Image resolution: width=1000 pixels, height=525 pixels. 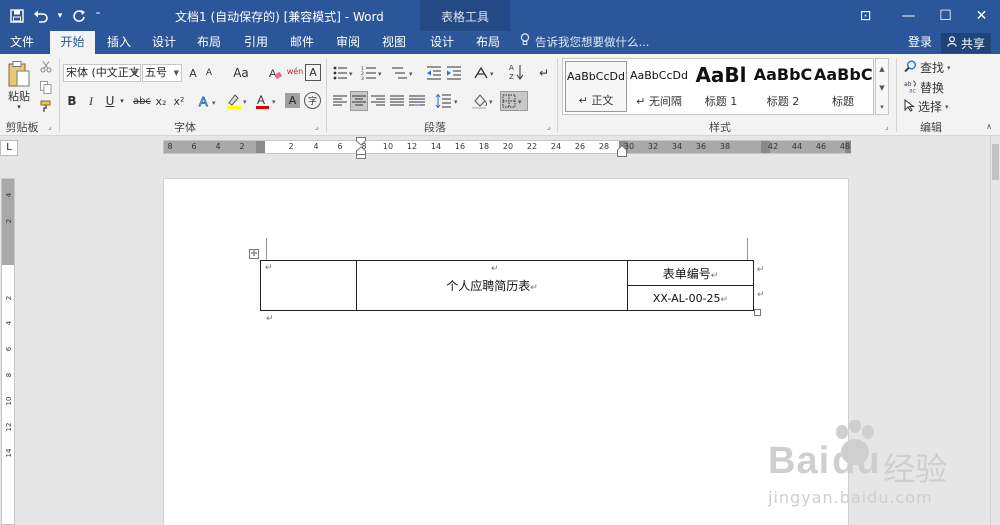 What do you see at coordinates (119, 42) in the screenshot?
I see `tab-insert: 插入` at bounding box center [119, 42].